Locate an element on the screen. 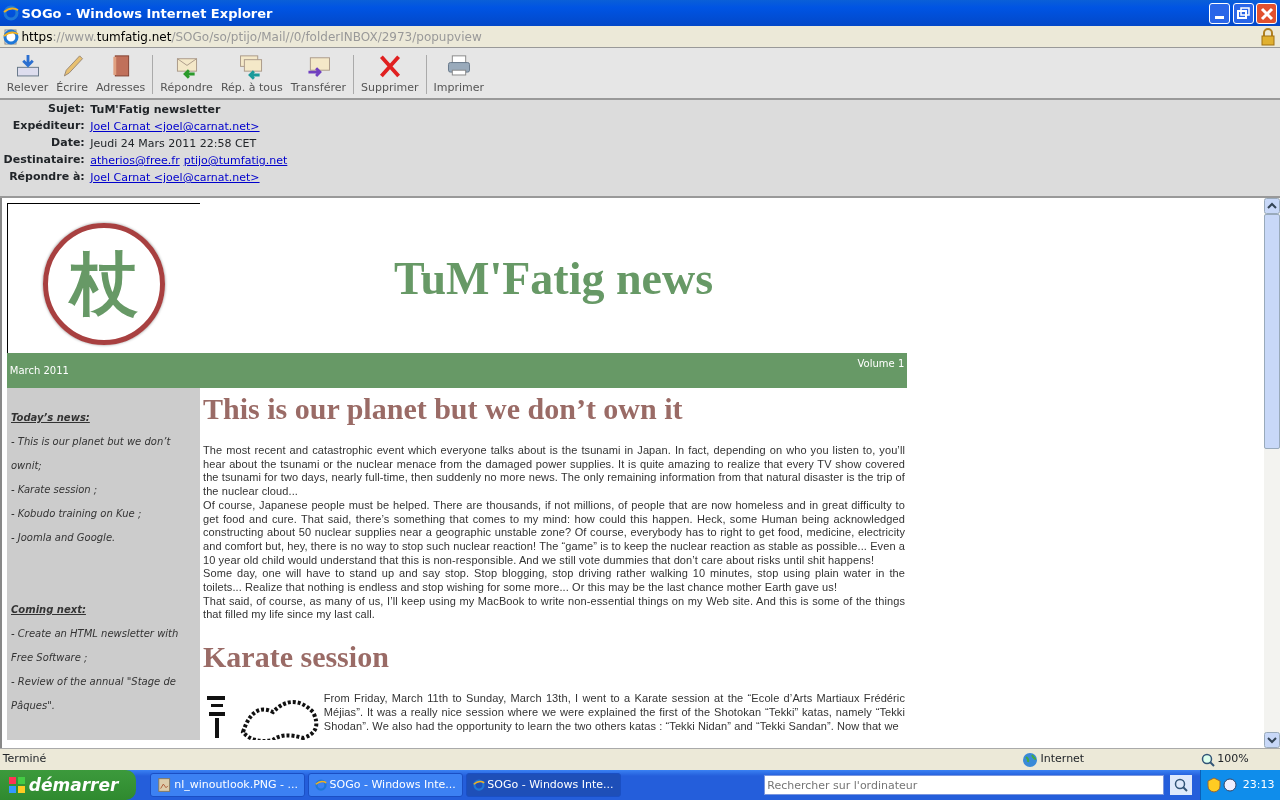 This screenshot has height=800, width=1280. header-label: Répondre à: is located at coordinates (46, 177).